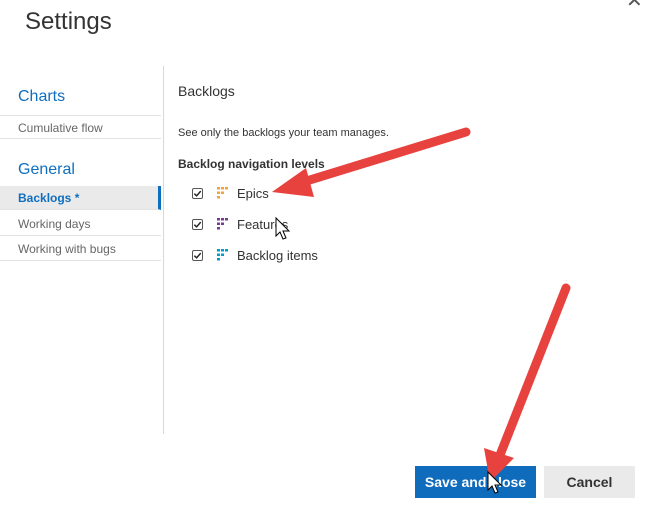  What do you see at coordinates (277, 255) in the screenshot?
I see `level-label-backlog-items: Backlog items` at bounding box center [277, 255].